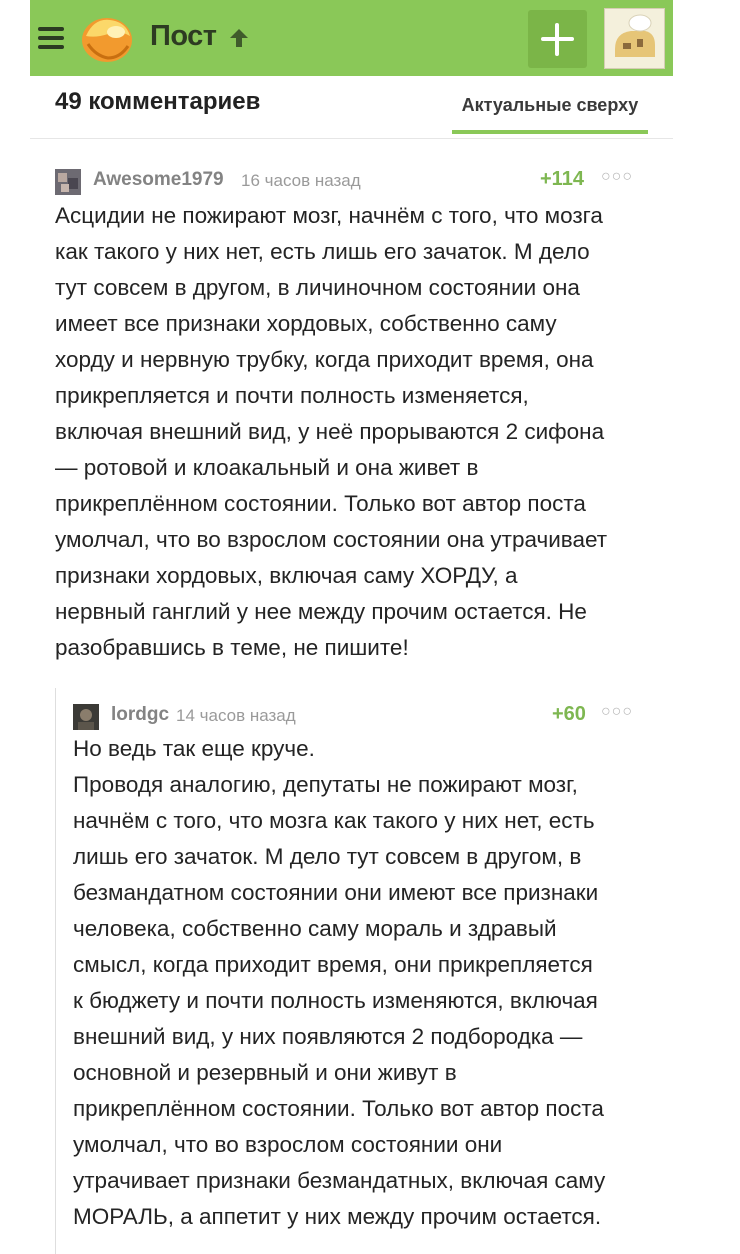 The image size is (740, 1254). What do you see at coordinates (351, 38) in the screenshot?
I see `top-header: Пост` at bounding box center [351, 38].